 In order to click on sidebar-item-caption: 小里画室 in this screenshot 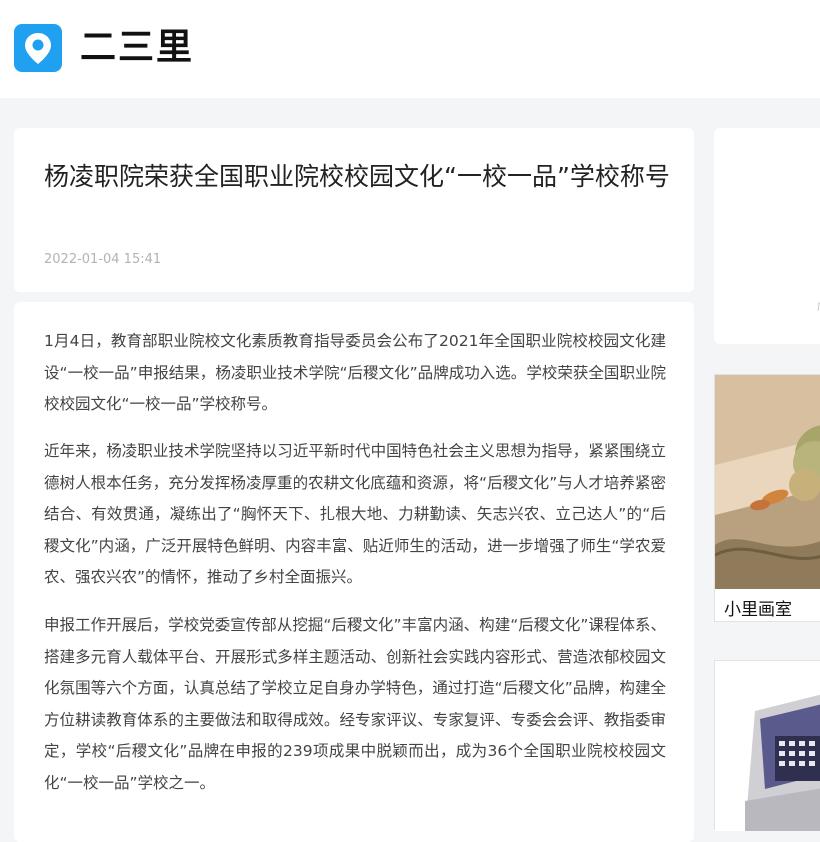, I will do `click(758, 607)`.